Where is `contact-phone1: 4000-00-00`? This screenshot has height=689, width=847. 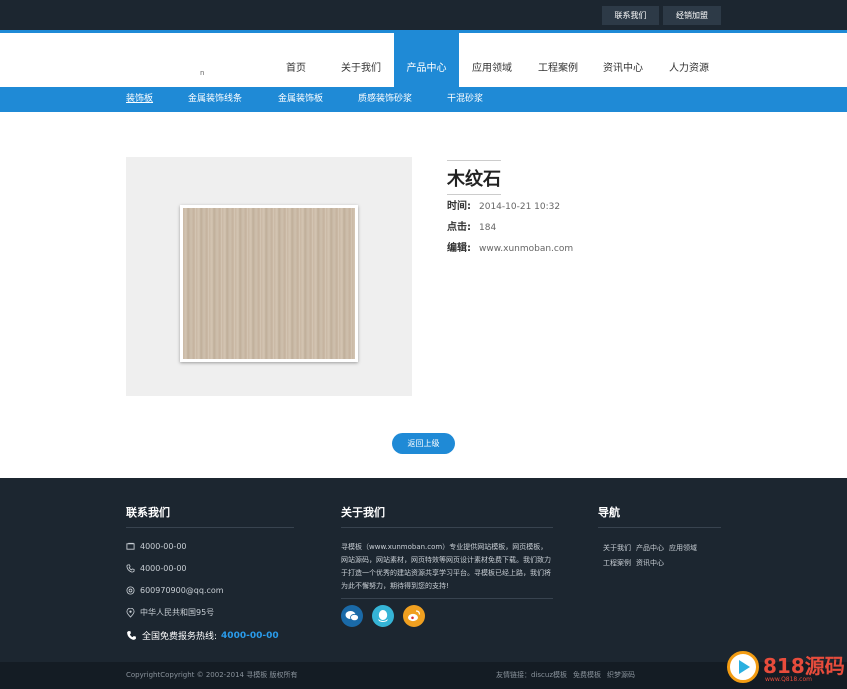 contact-phone1: 4000-00-00 is located at coordinates (156, 546).